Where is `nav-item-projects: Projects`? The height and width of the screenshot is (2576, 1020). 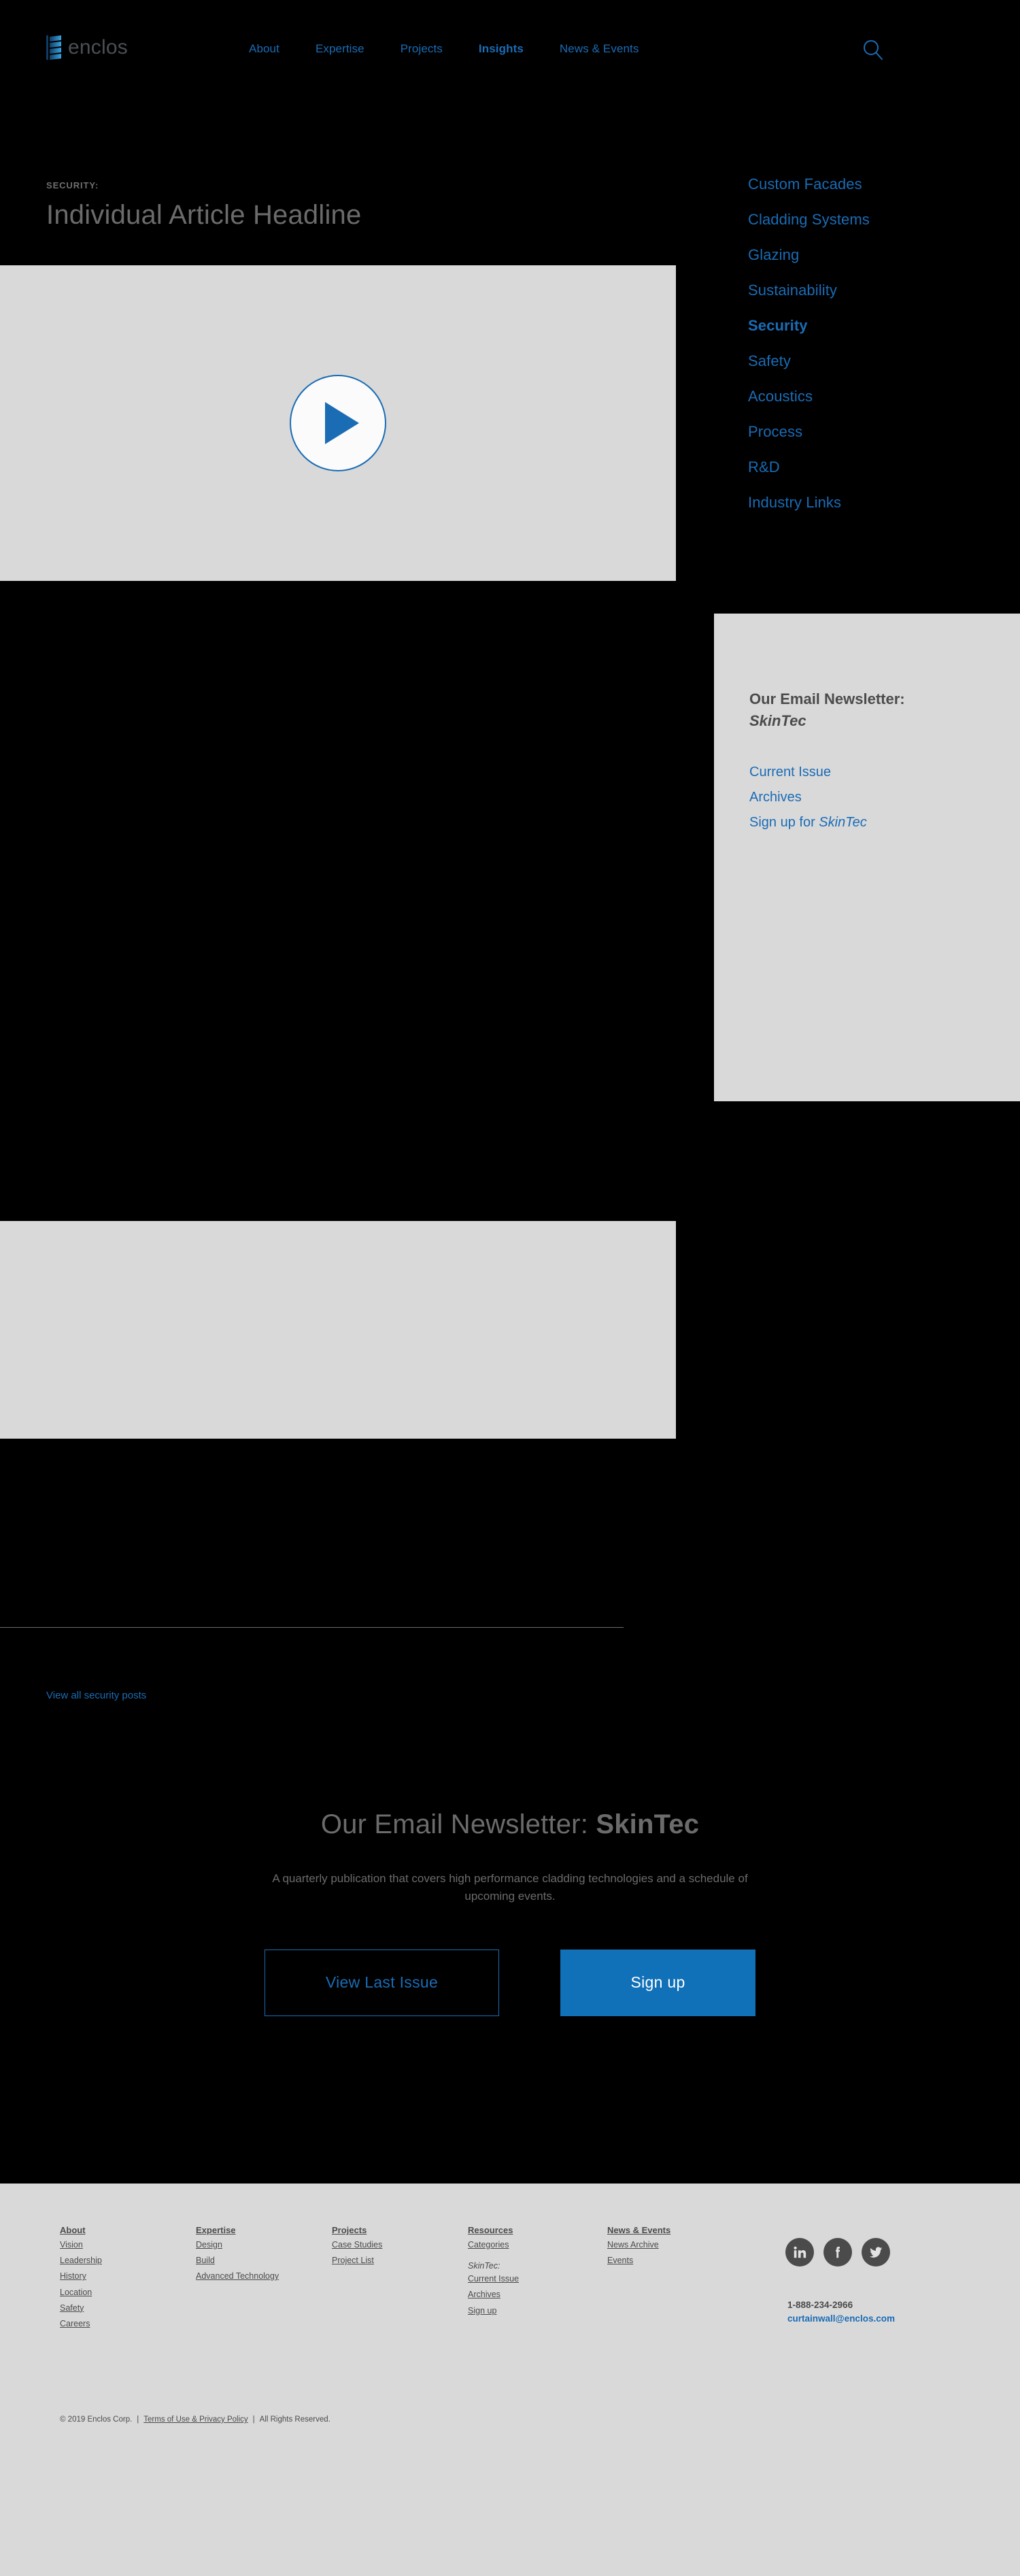
nav-item-projects: Projects is located at coordinates (422, 49).